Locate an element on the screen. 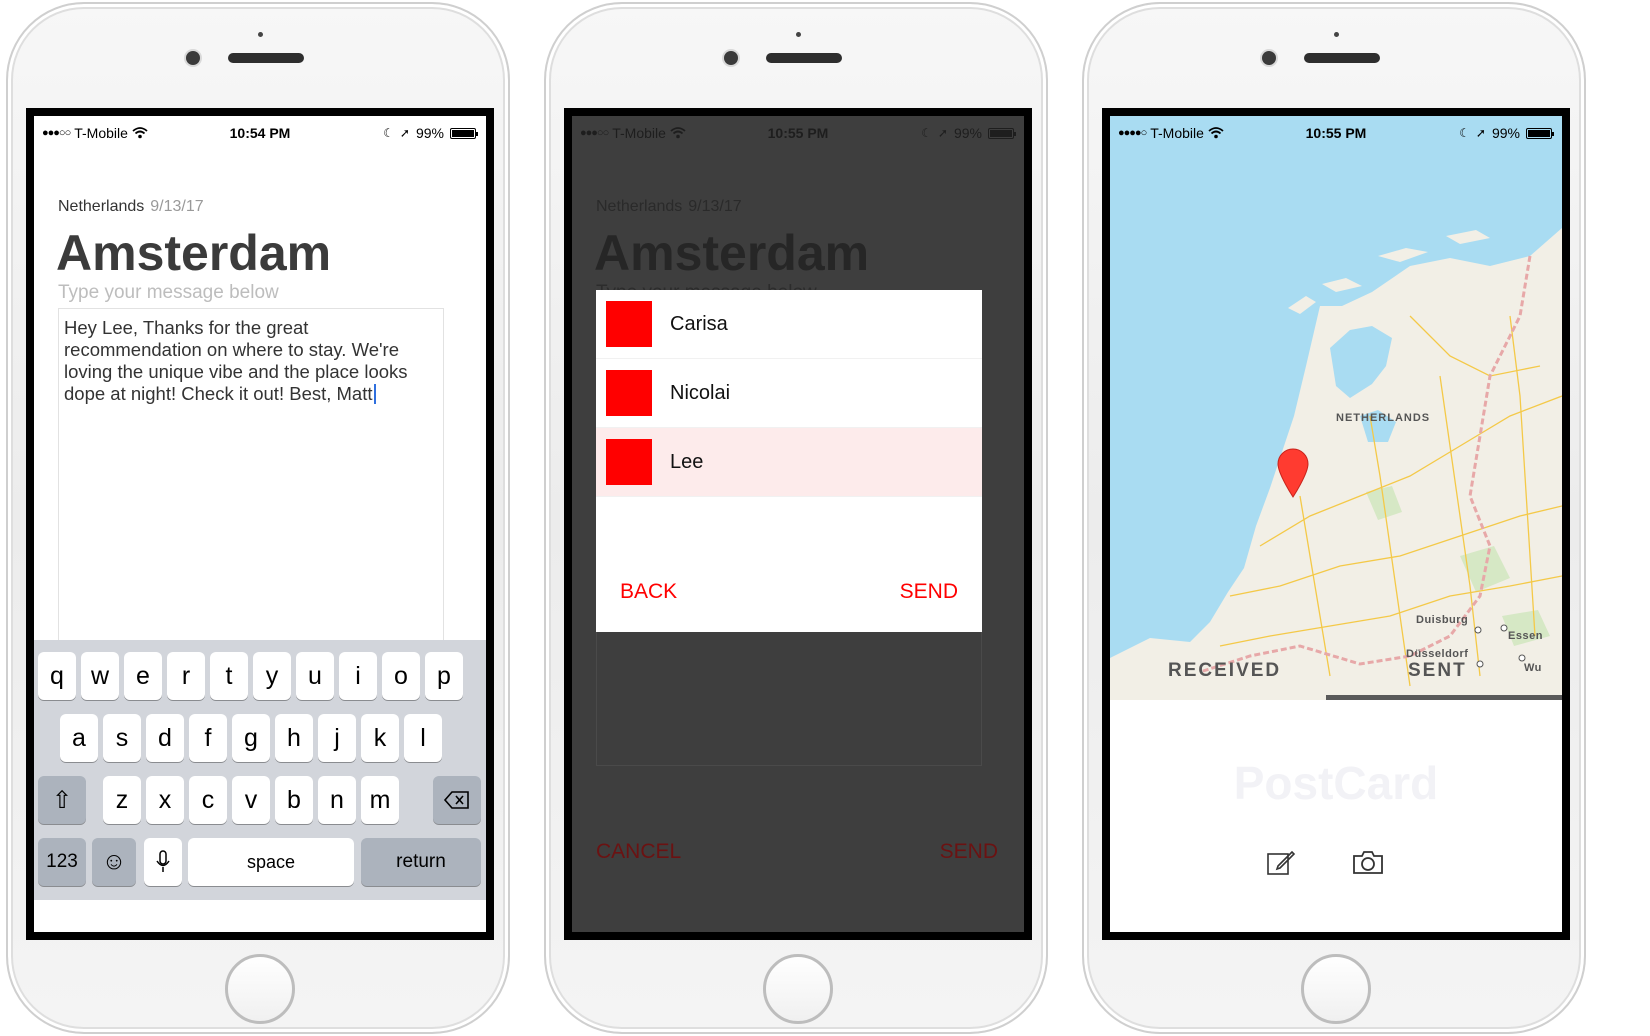 This screenshot has height=1036, width=1650. key-a: a is located at coordinates (79, 738).